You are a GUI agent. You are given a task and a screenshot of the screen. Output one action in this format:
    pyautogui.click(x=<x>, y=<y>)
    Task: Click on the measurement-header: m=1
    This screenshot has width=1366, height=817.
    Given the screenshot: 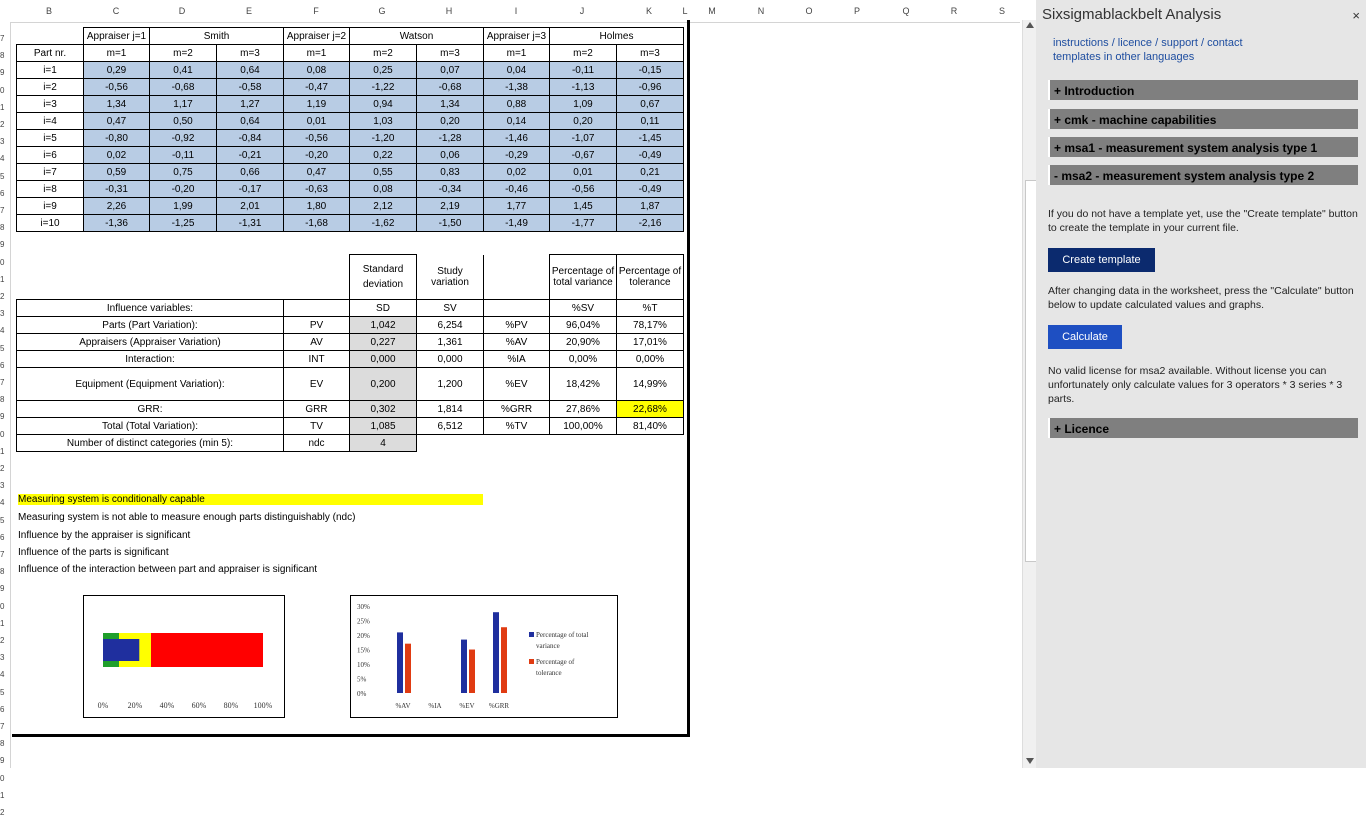 What is the action you would take?
    pyautogui.click(x=516, y=53)
    